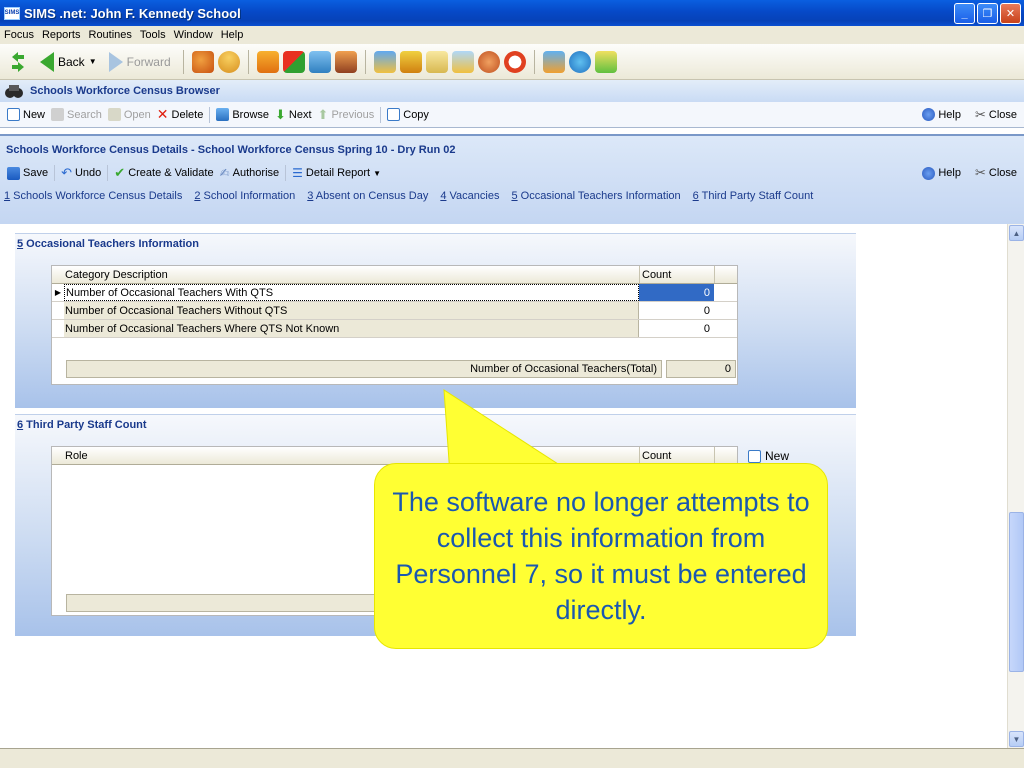 The height and width of the screenshot is (768, 1024). What do you see at coordinates (21, 35) in the screenshot?
I see `menu-focus: Focus` at bounding box center [21, 35].